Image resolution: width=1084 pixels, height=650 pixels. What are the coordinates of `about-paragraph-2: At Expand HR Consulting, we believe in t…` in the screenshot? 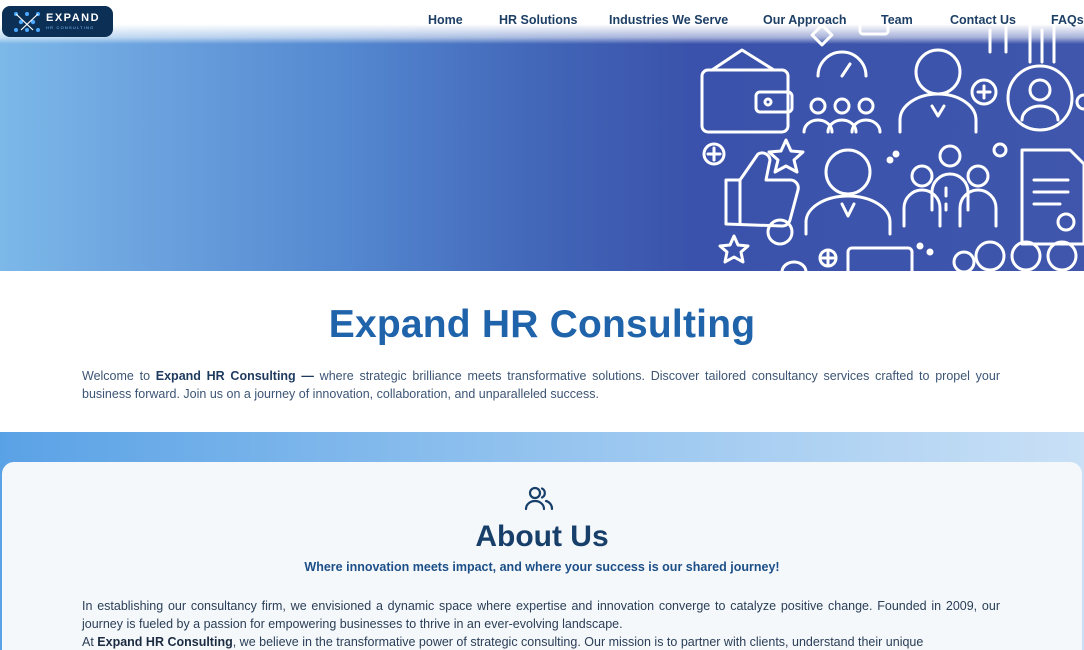 It's located at (541, 641).